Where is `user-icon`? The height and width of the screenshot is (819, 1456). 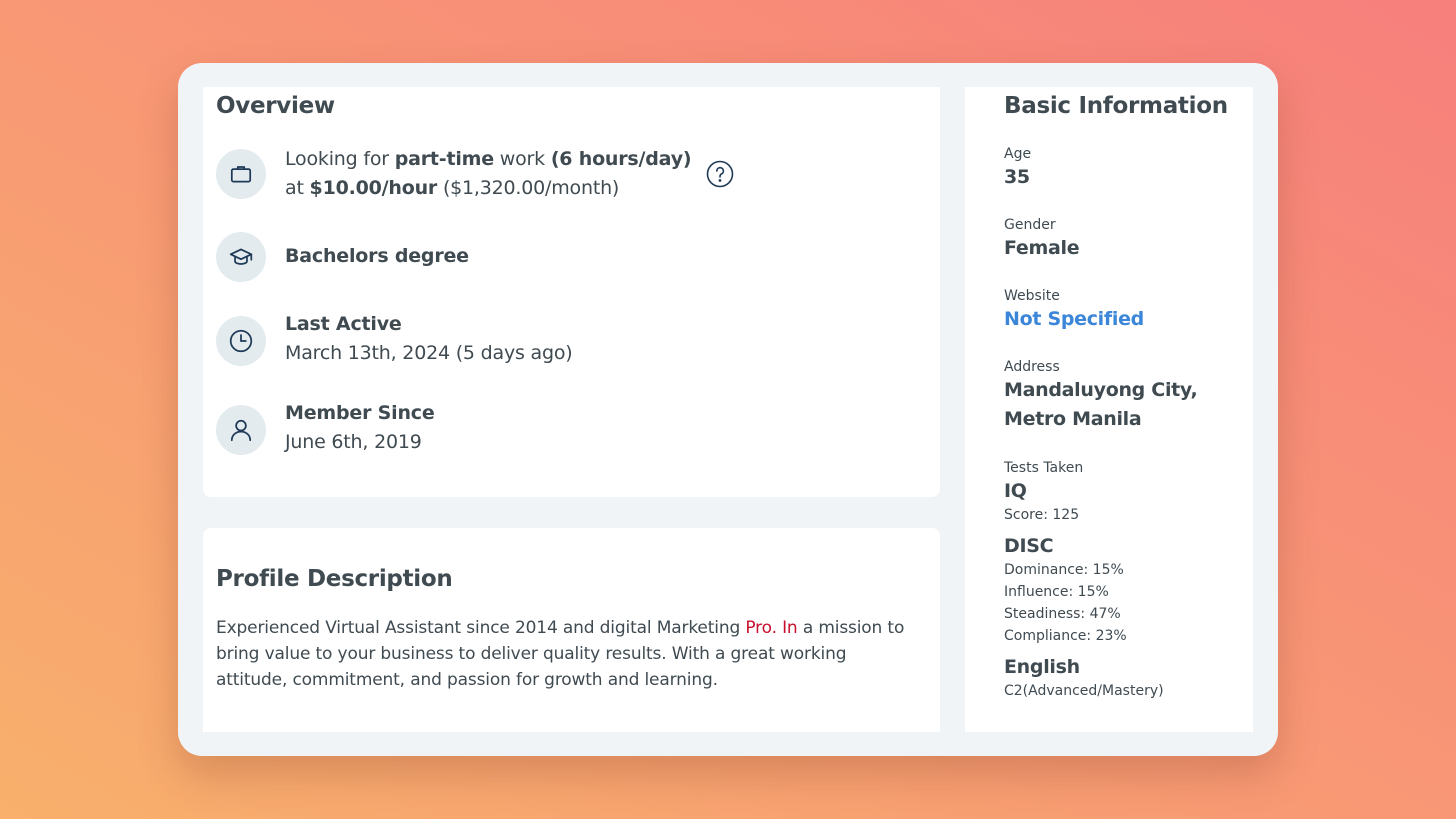 user-icon is located at coordinates (241, 430).